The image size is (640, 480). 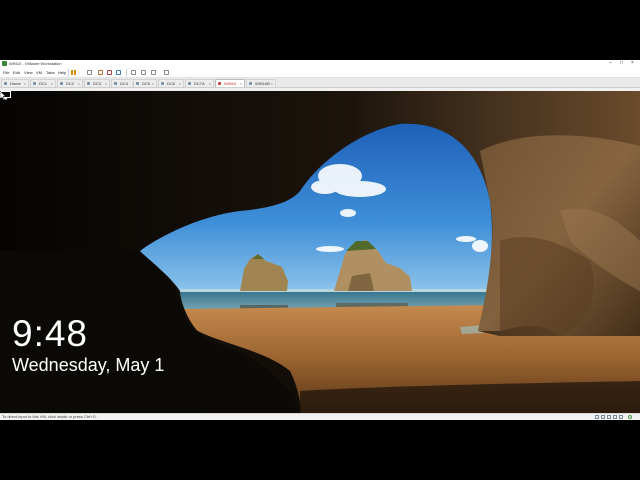 What do you see at coordinates (28, 72) in the screenshot?
I see `menu-view: View` at bounding box center [28, 72].